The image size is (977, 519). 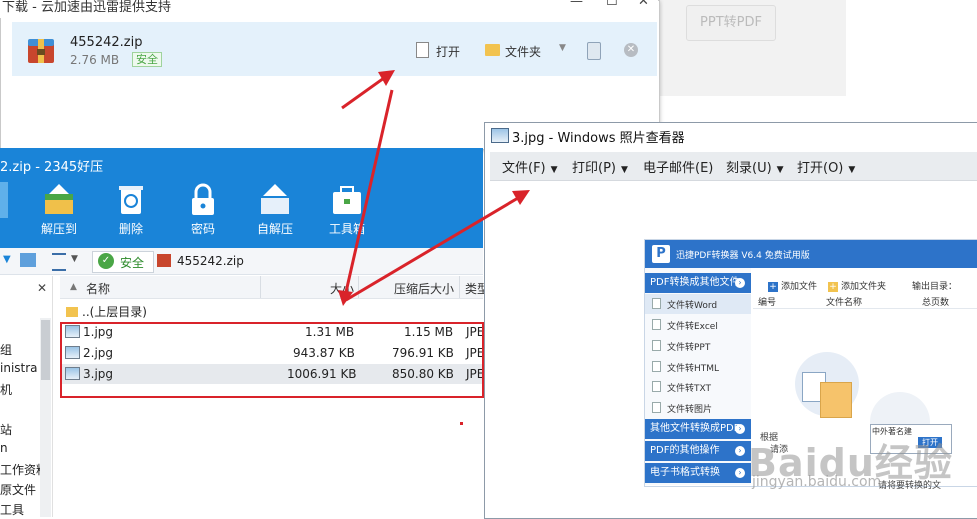 What do you see at coordinates (164, 260) in the screenshot?
I see `archive-icon` at bounding box center [164, 260].